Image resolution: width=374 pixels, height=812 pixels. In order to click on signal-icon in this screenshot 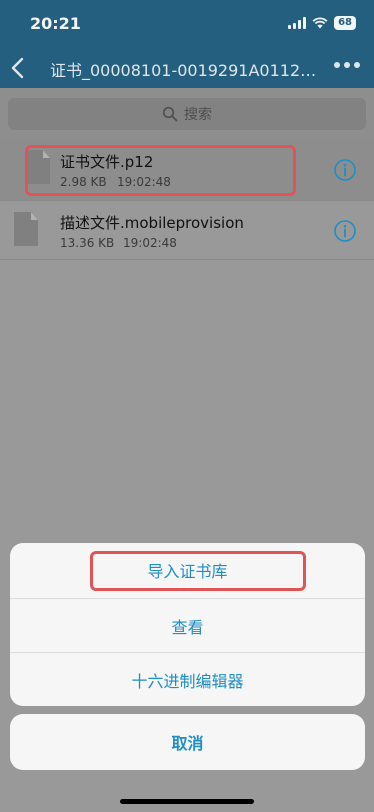, I will do `click(297, 23)`.